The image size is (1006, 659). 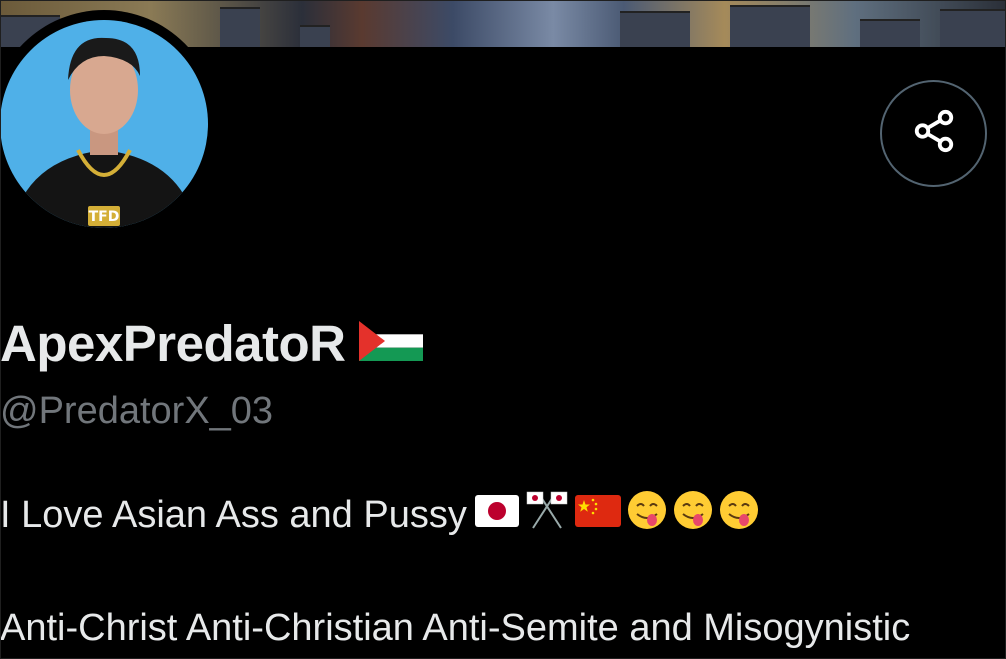 I want to click on bio-line-1-text: I Love Asian Ass and Pussy, so click(x=233, y=514).